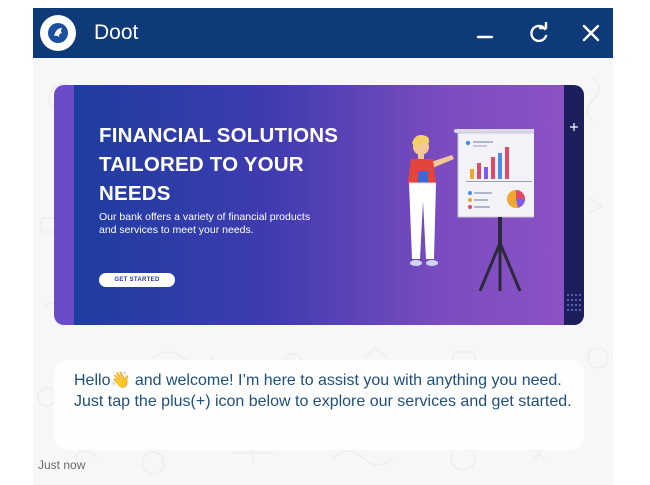  I want to click on app-logo, so click(58, 33).